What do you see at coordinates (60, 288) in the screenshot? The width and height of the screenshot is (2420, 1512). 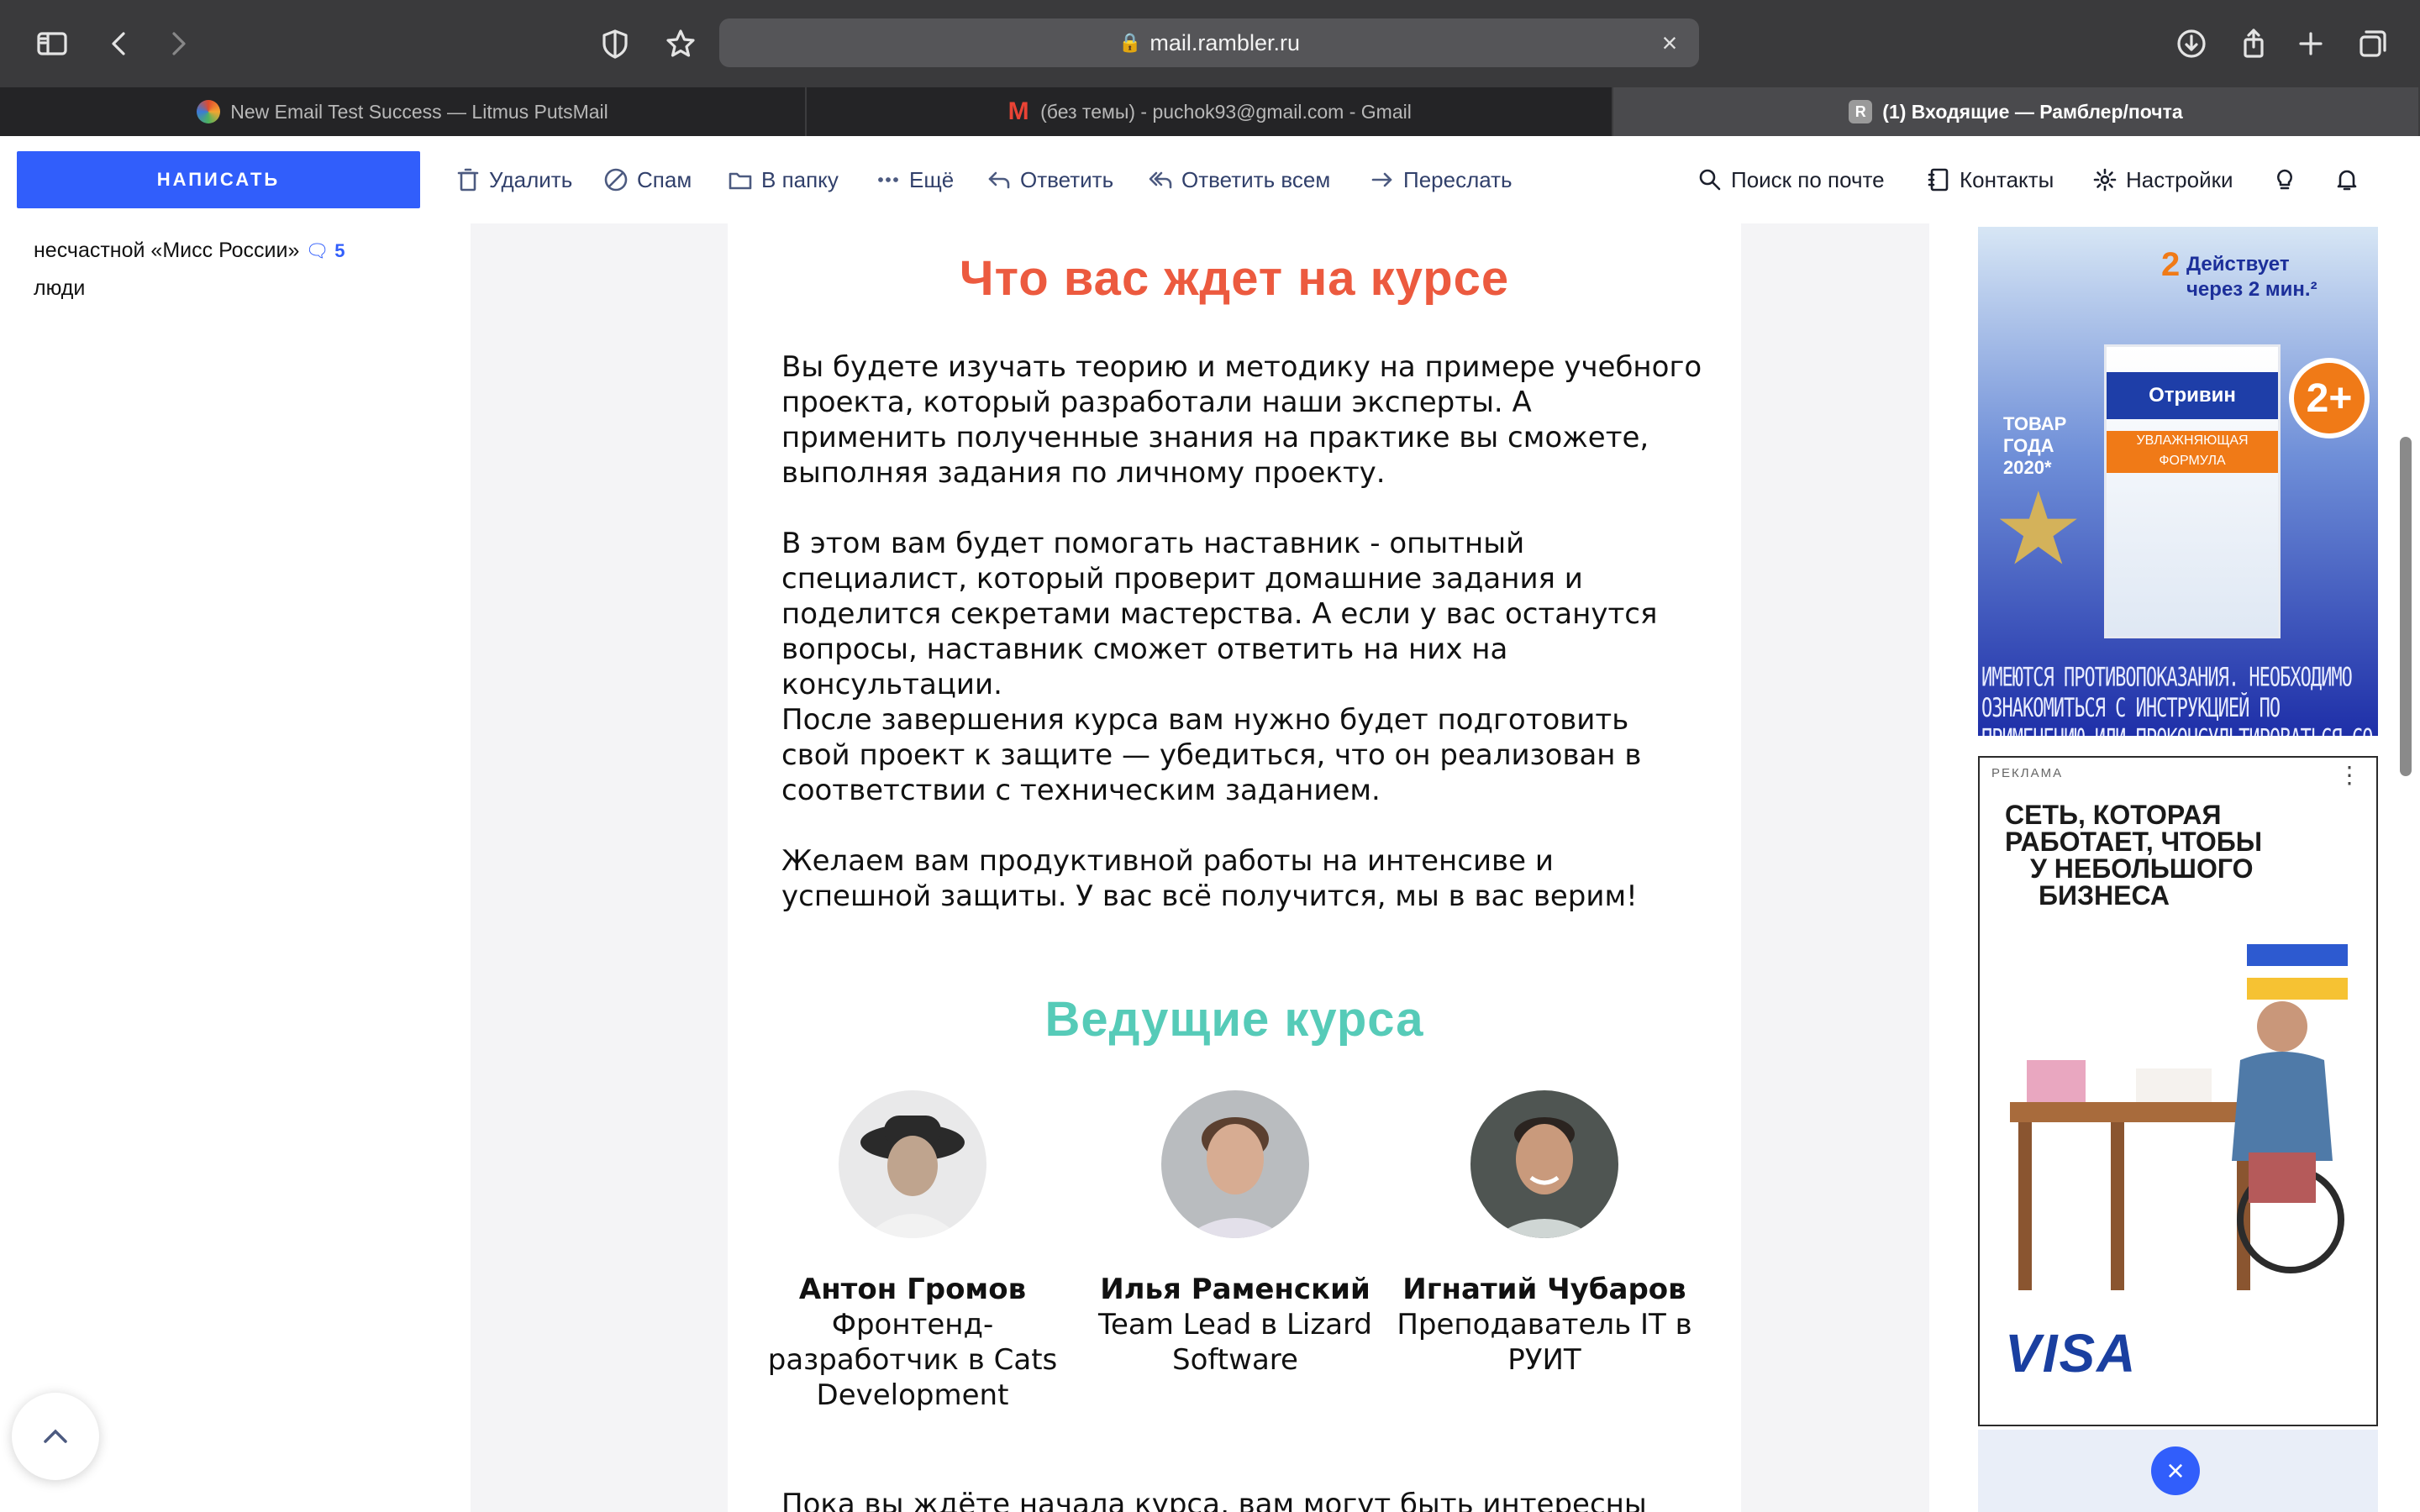 I see `snippet-text: люди` at bounding box center [60, 288].